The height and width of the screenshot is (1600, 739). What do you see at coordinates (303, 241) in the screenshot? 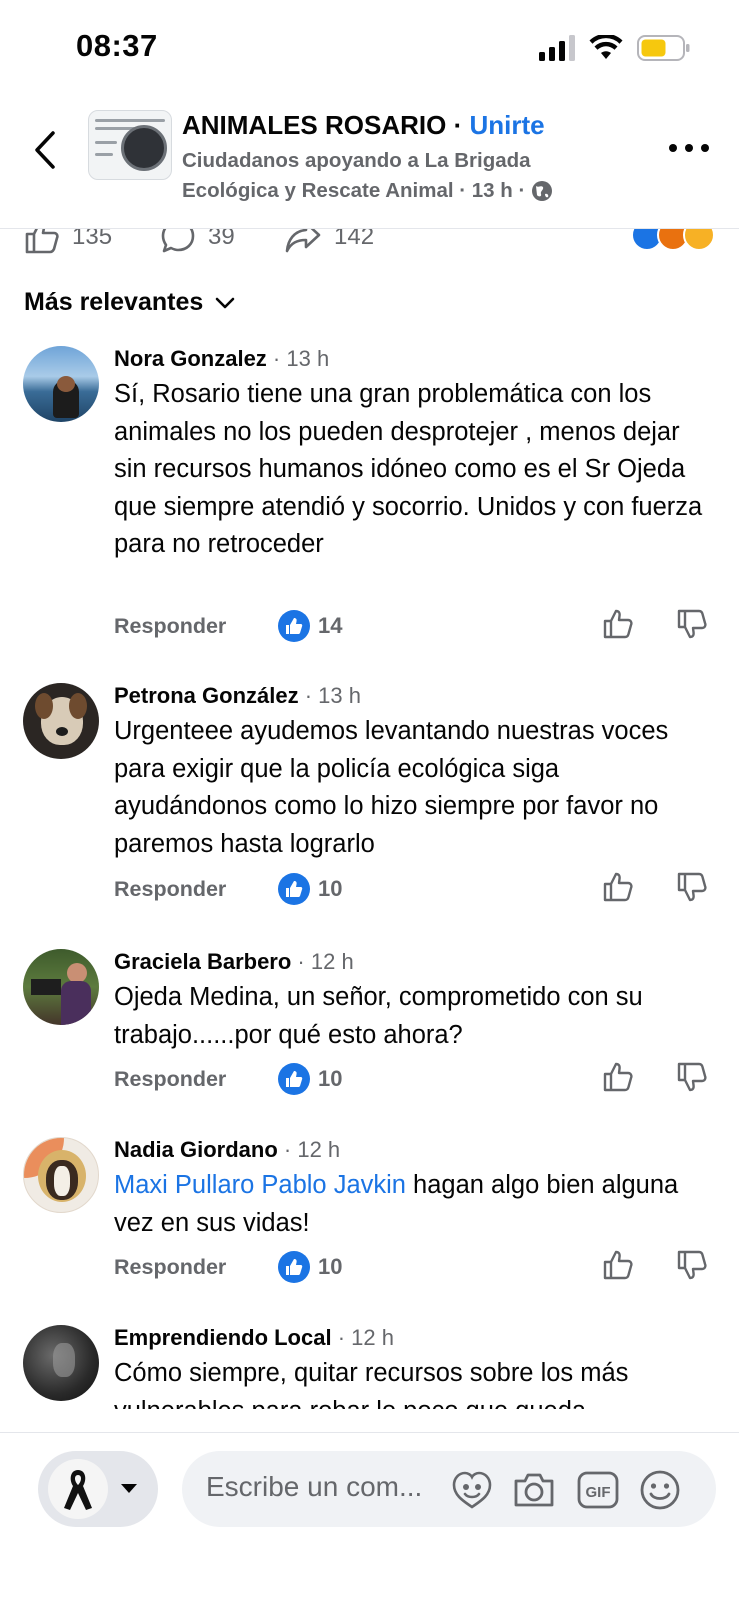
I see `share-arrow-icon` at bounding box center [303, 241].